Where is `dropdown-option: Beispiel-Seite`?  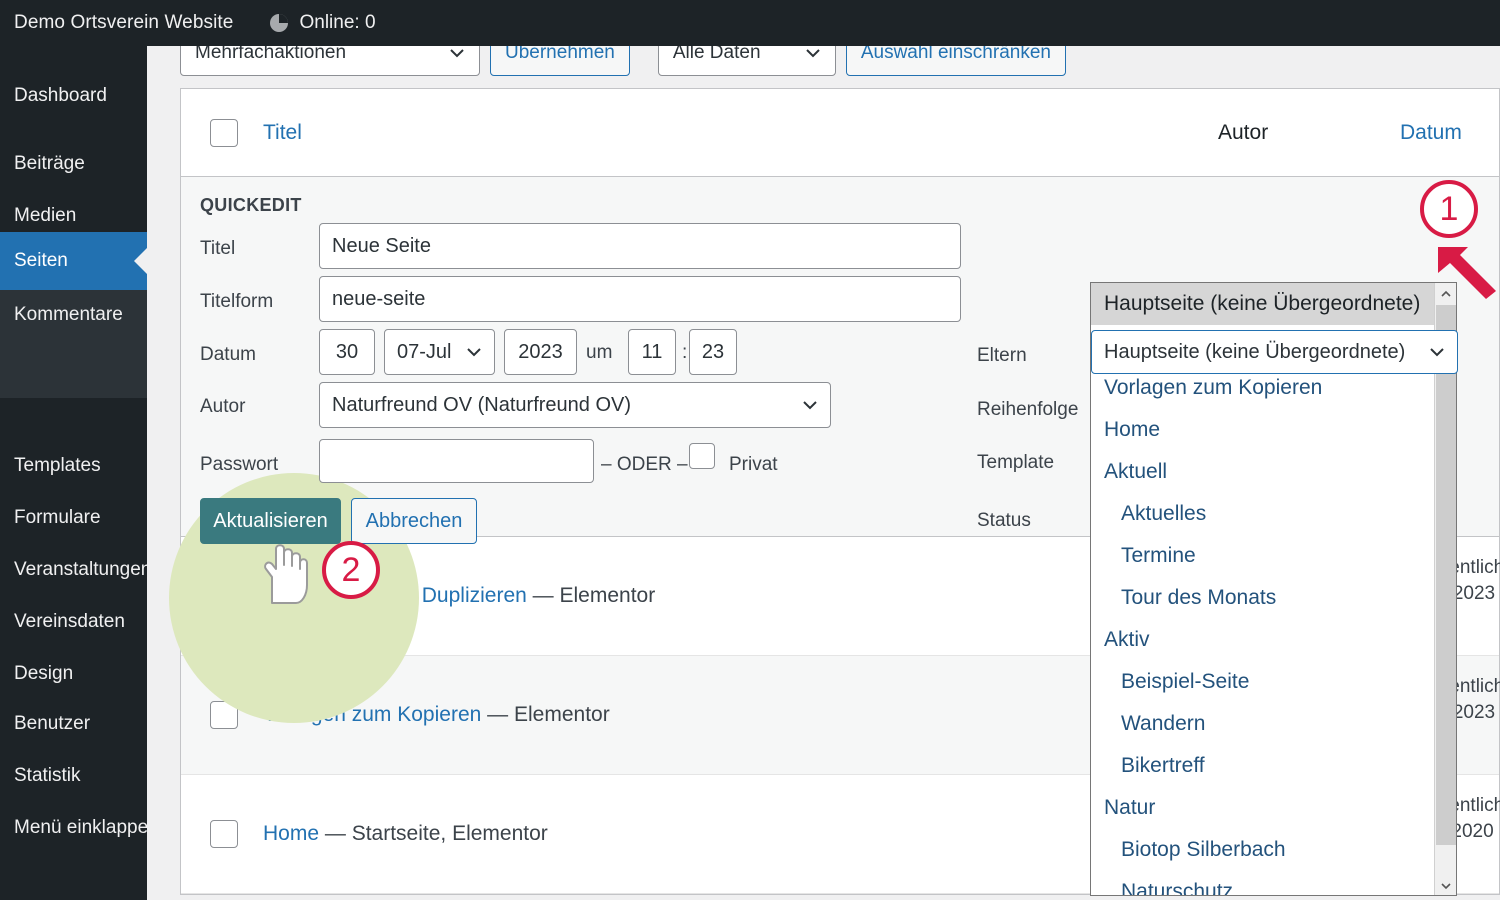 dropdown-option: Beispiel-Seite is located at coordinates (1273, 682).